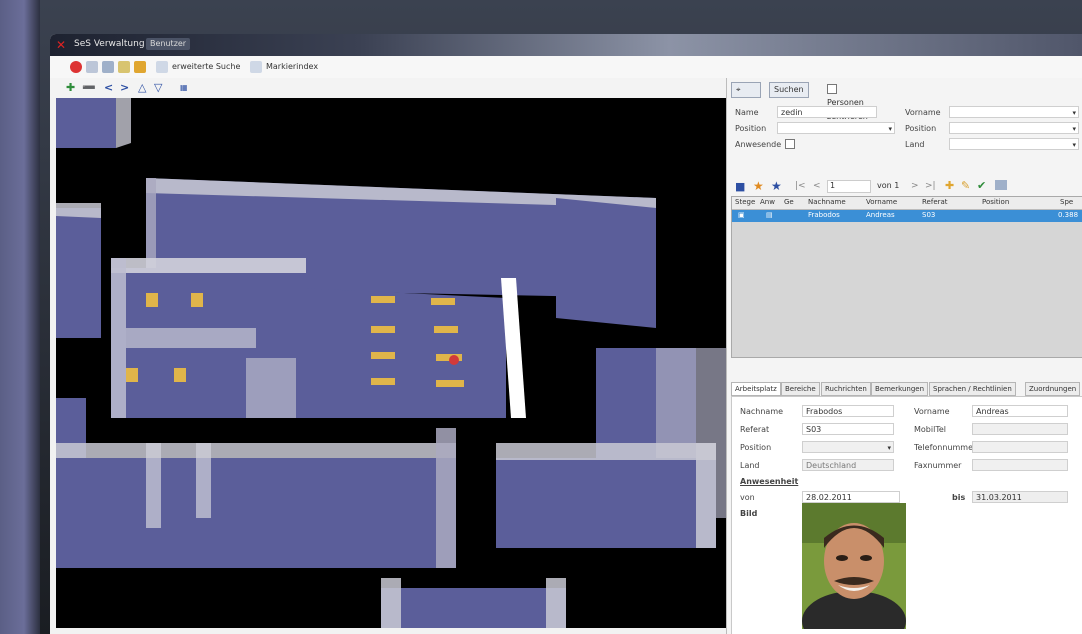 Image resolution: width=1082 pixels, height=634 pixels. I want to click on column-header: Referat, so click(935, 202).